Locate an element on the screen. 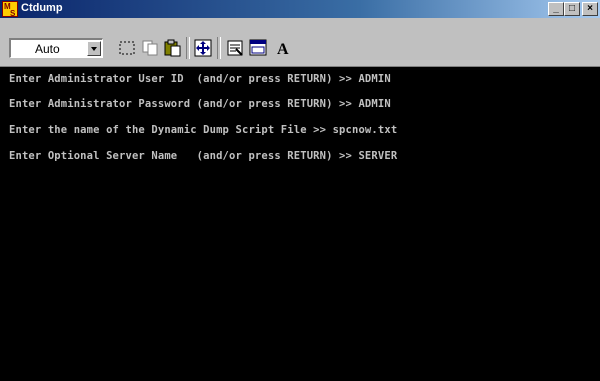  properties-icon is located at coordinates (235, 48).